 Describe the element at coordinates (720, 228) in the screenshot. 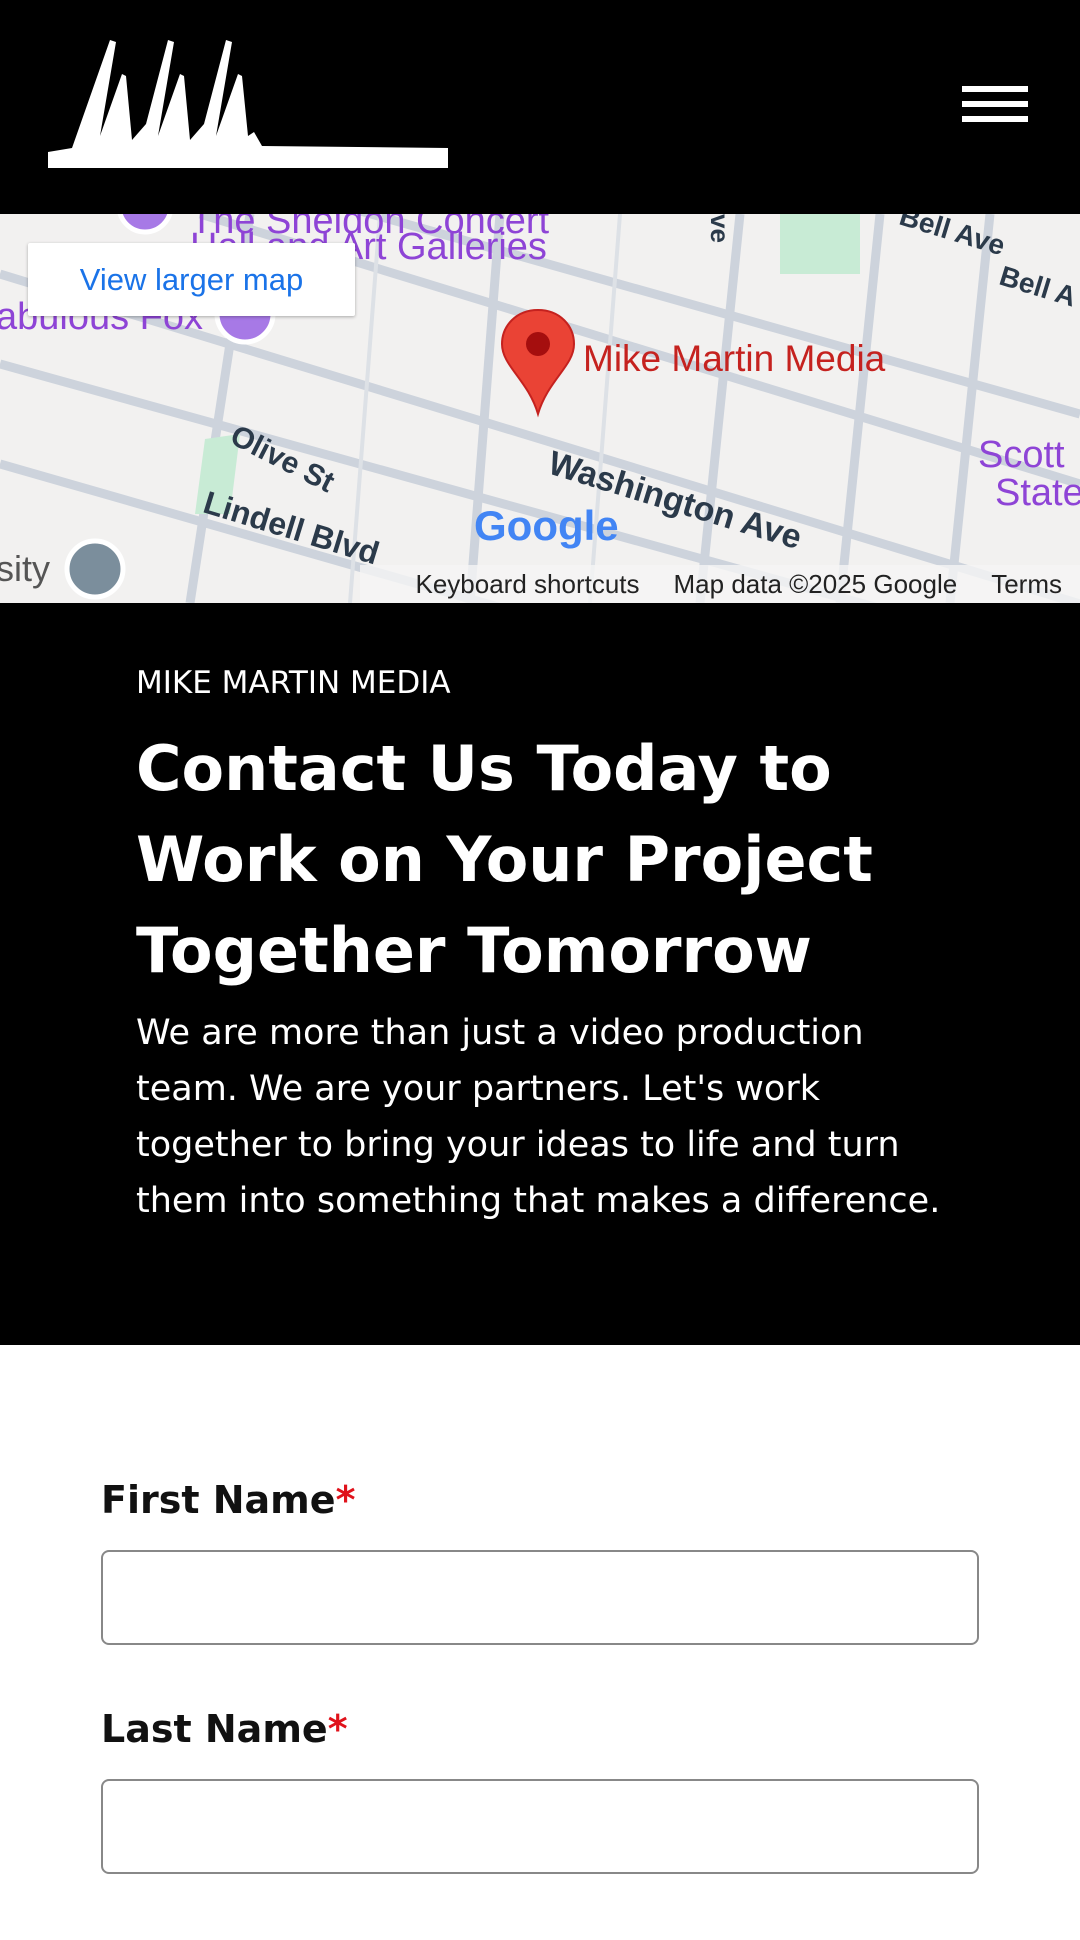

I see `street-label: ve` at that location.